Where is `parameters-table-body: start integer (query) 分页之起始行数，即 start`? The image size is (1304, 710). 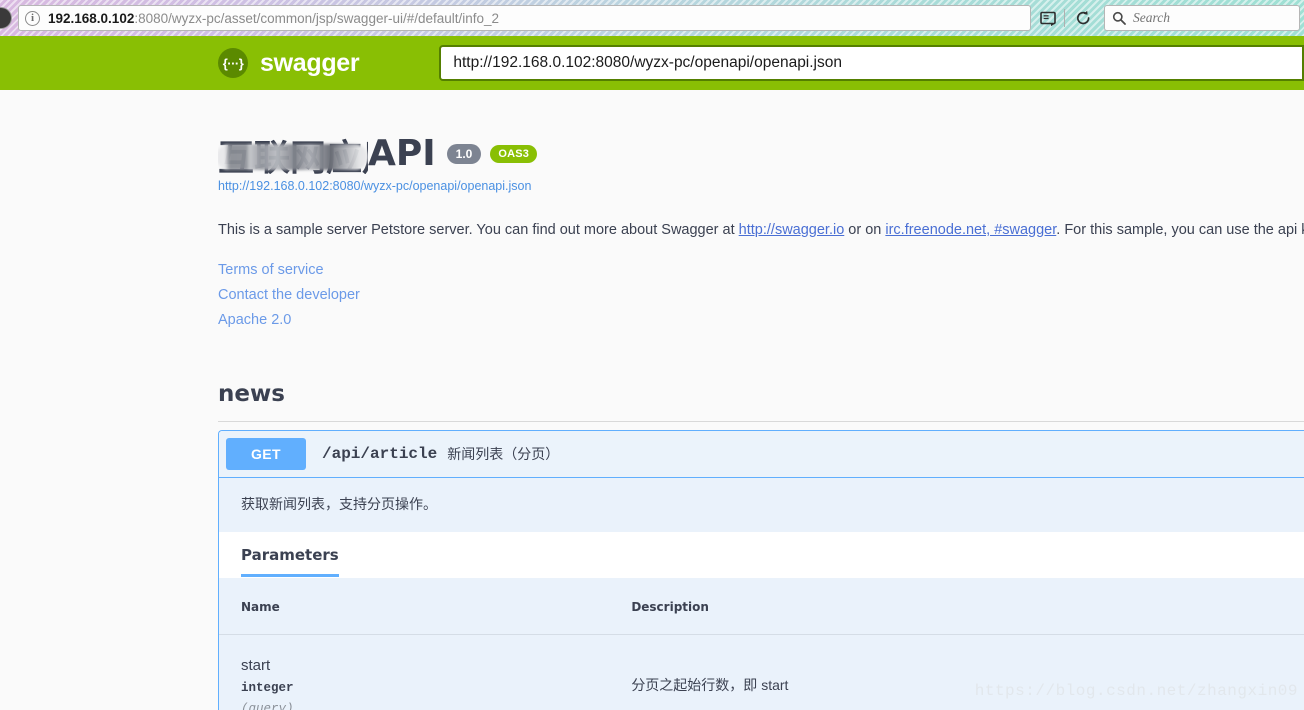
parameters-table-body: start integer (query) 分页之起始行数，即 start is located at coordinates (761, 672).